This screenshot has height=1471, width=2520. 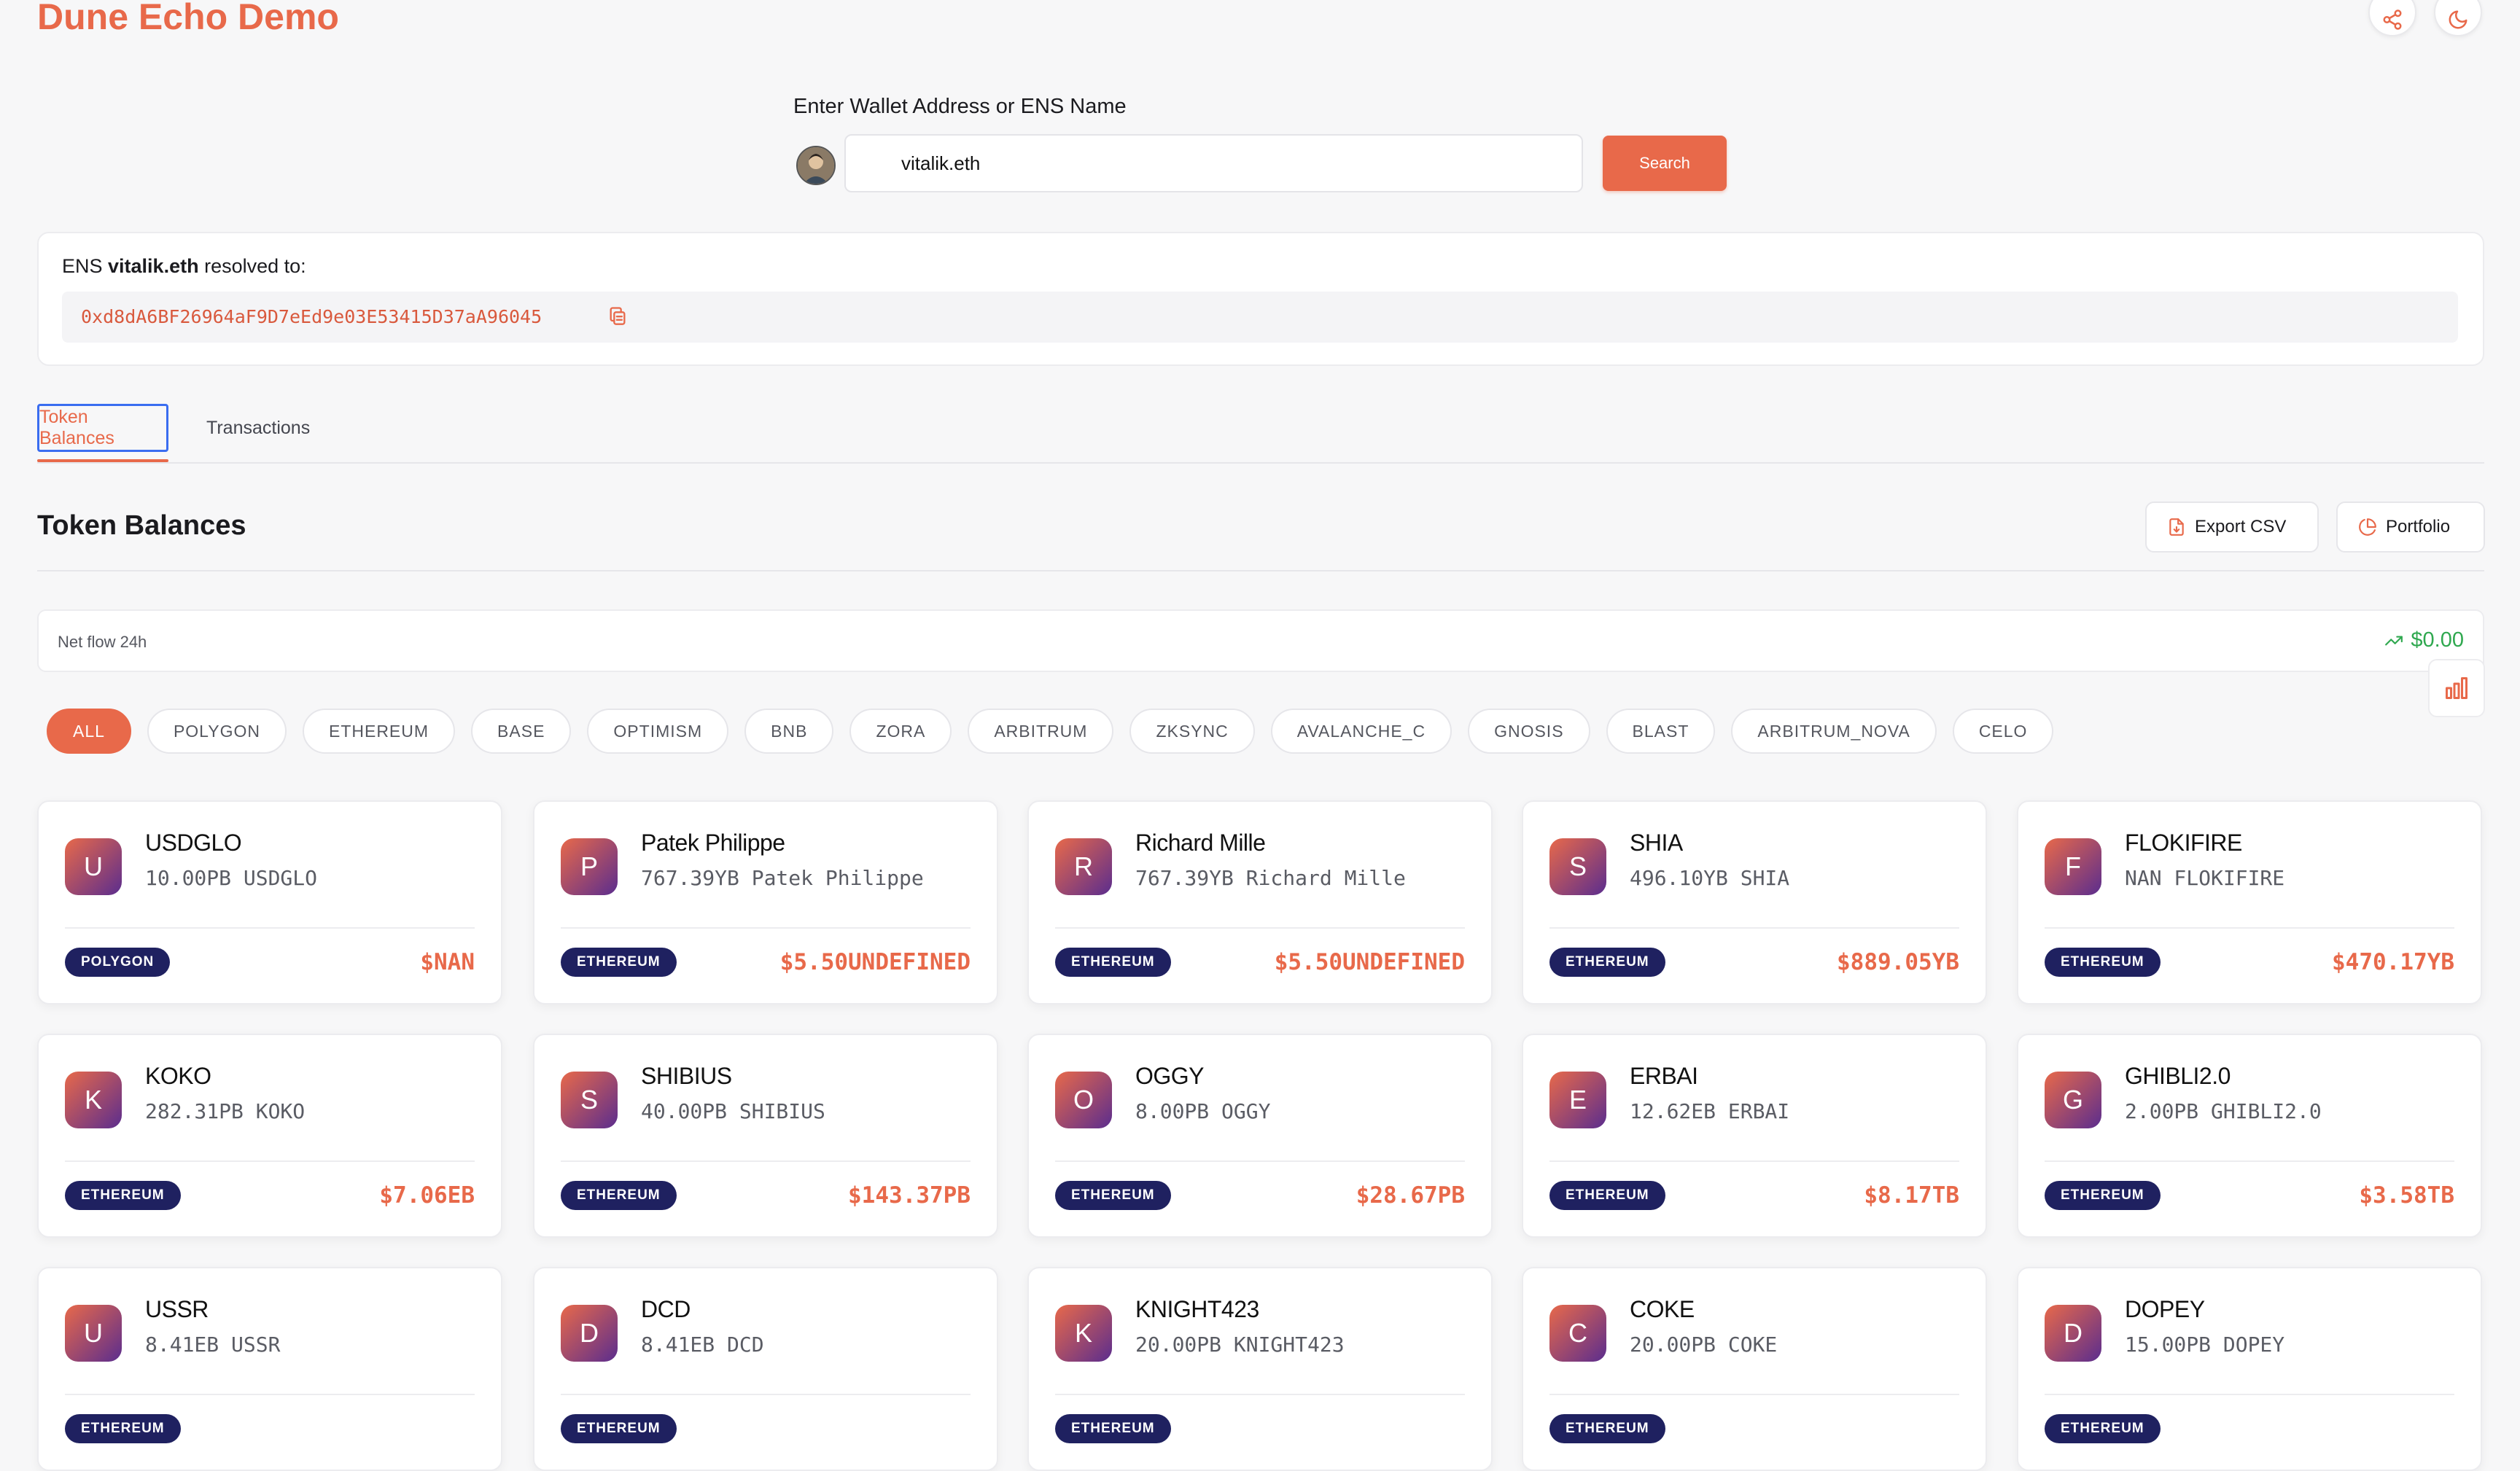 I want to click on chain-filter-celo: CELO, so click(x=2003, y=731).